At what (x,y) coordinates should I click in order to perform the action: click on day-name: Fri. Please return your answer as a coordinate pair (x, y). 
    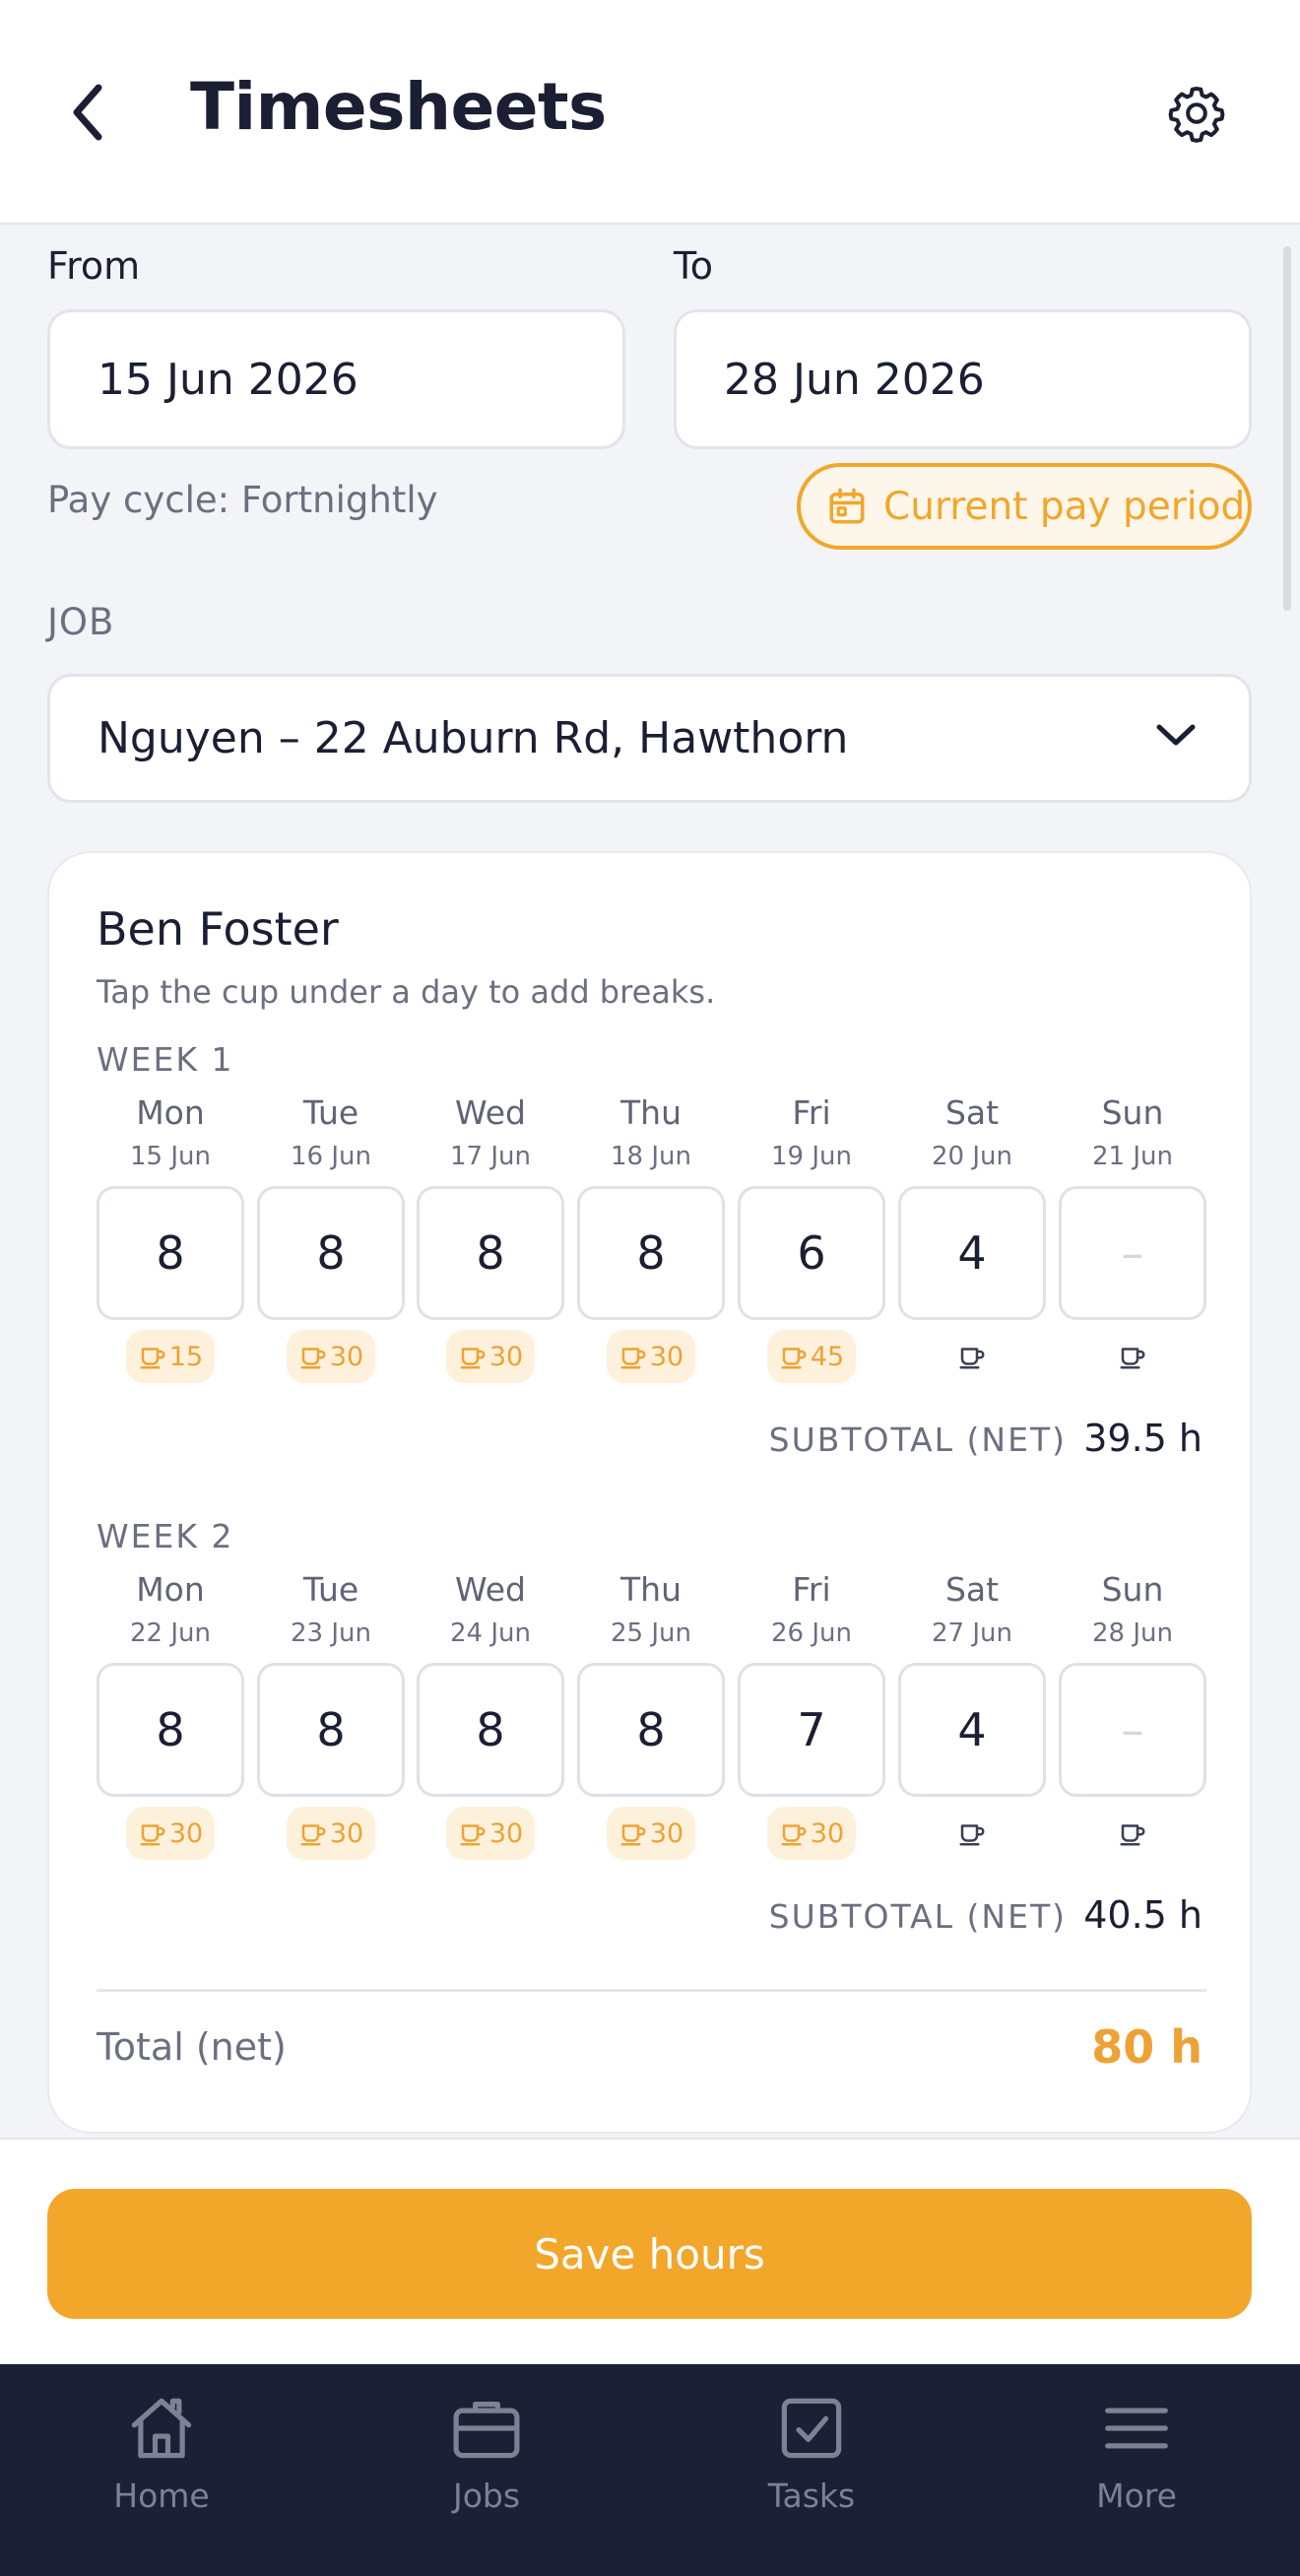
    Looking at the image, I should click on (811, 1113).